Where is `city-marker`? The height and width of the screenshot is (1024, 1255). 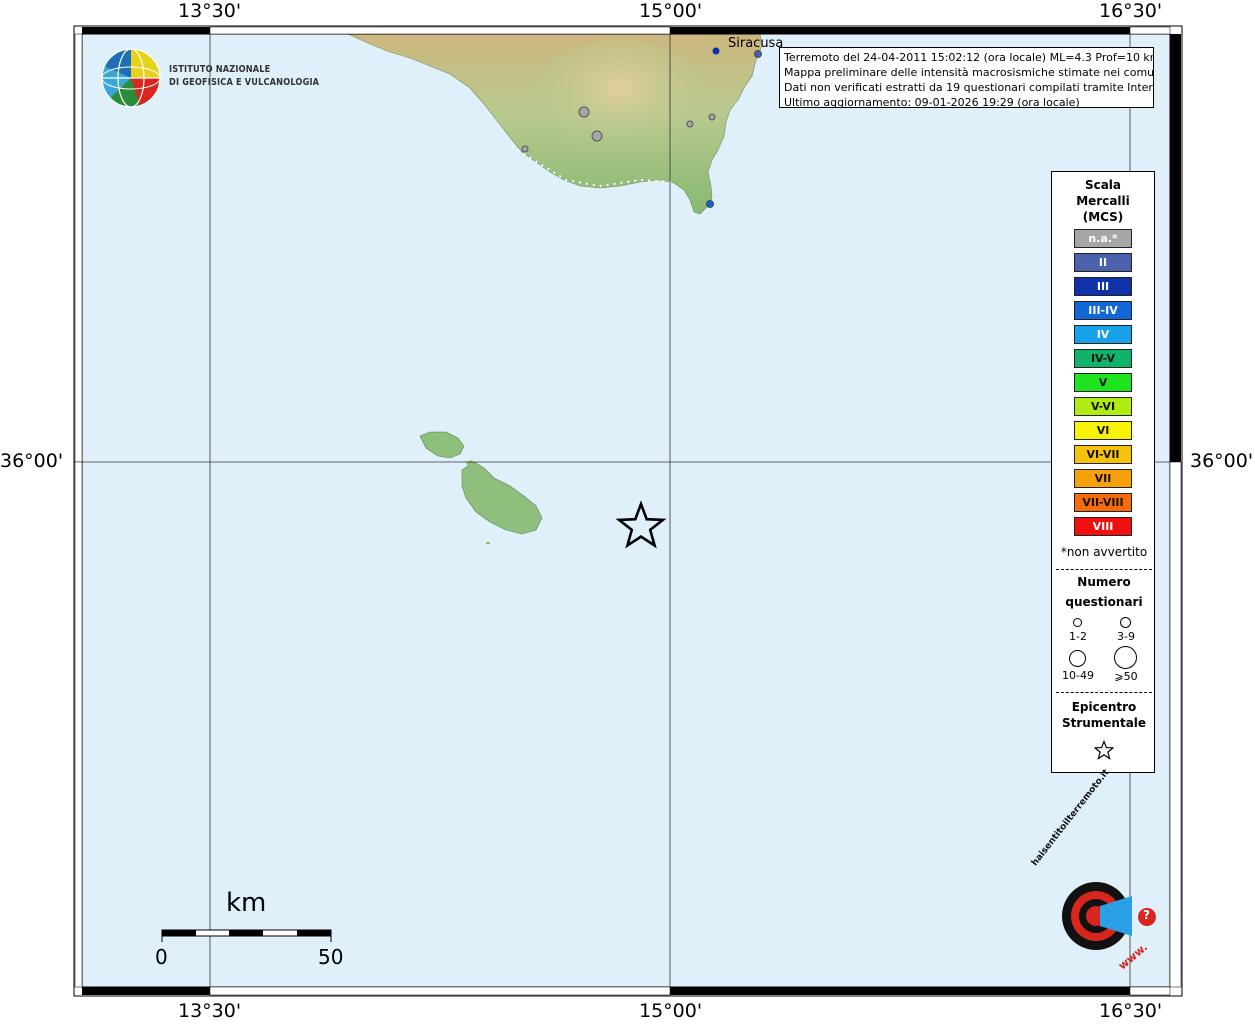
city-marker is located at coordinates (716, 51).